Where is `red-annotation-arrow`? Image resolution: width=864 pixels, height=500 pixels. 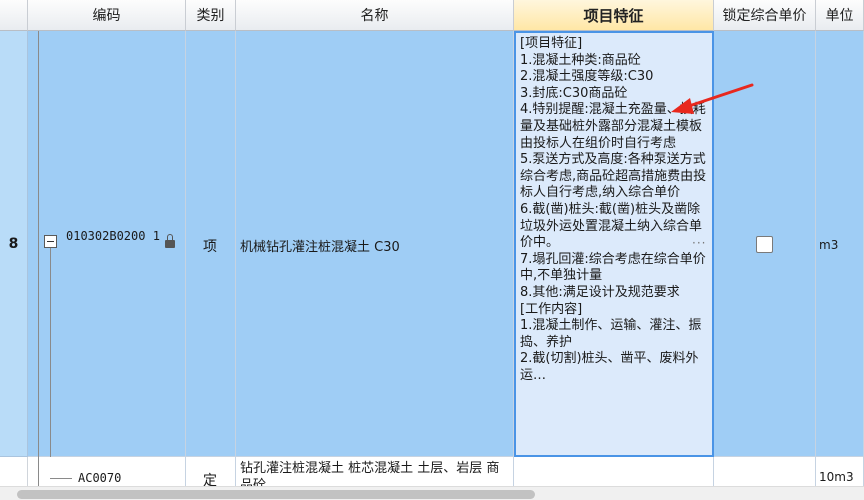 red-annotation-arrow is located at coordinates (712, 98).